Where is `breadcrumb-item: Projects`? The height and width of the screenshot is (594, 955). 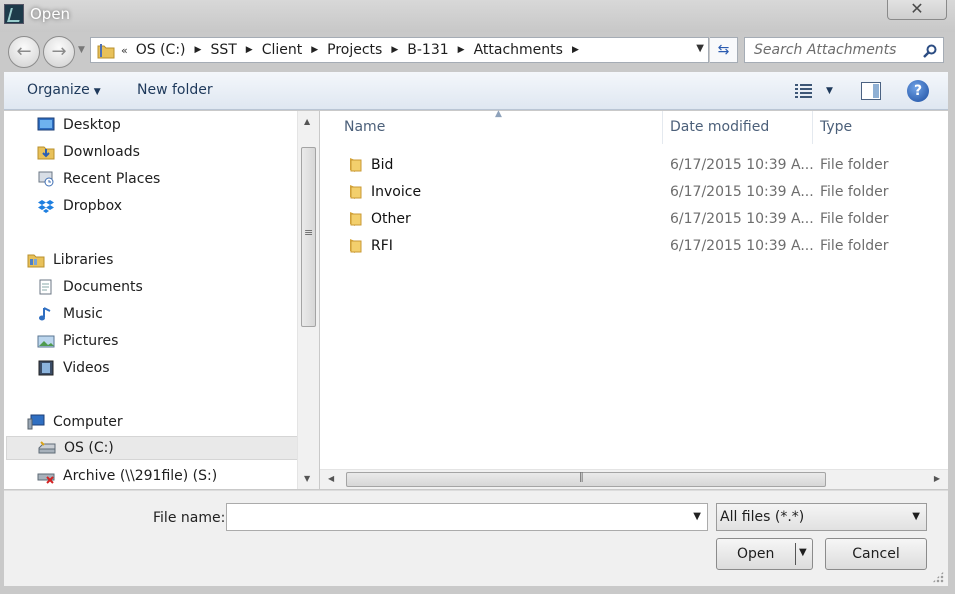
breadcrumb-item: Projects is located at coordinates (354, 50).